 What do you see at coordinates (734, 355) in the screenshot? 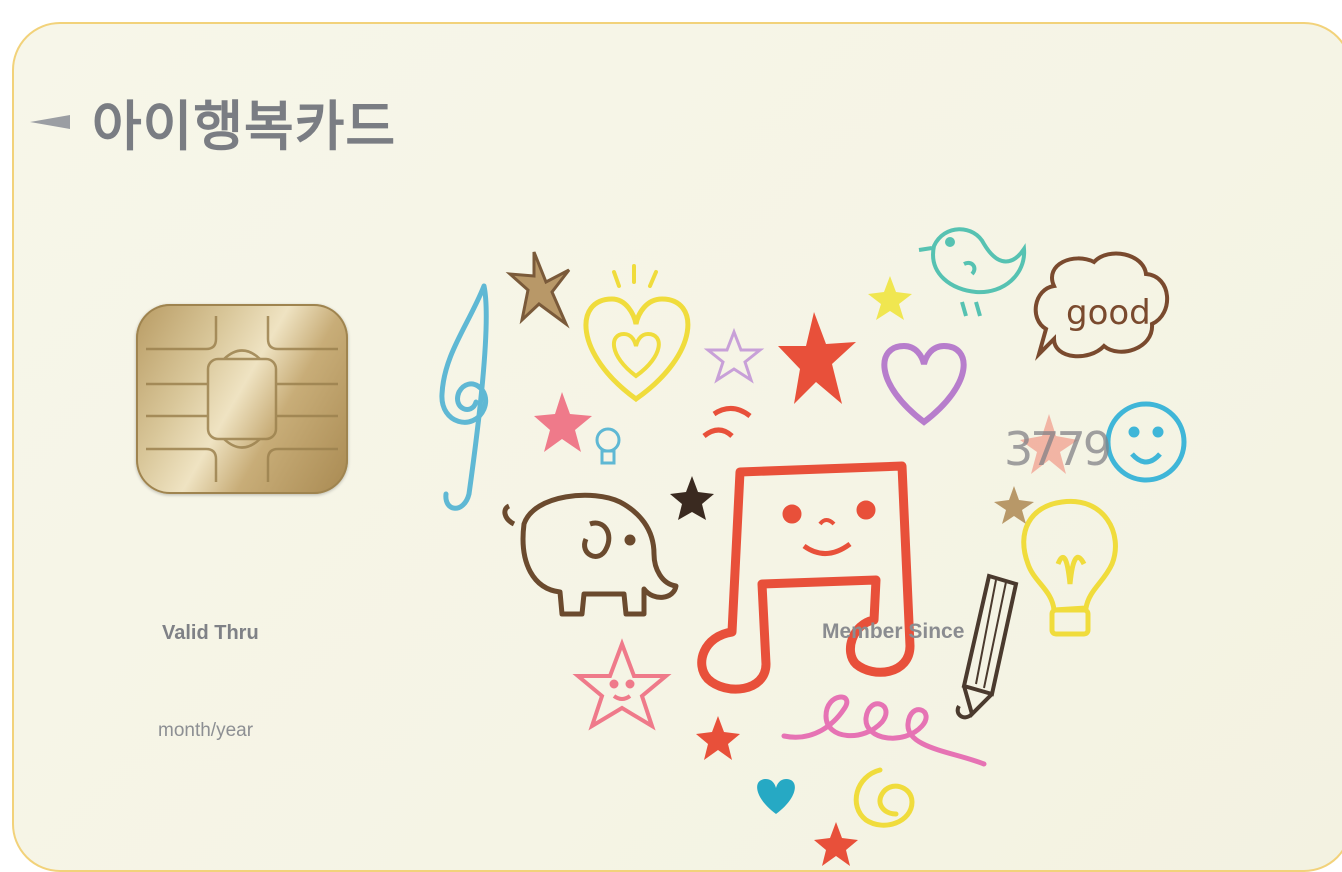
I see `small-pink-star-icon` at bounding box center [734, 355].